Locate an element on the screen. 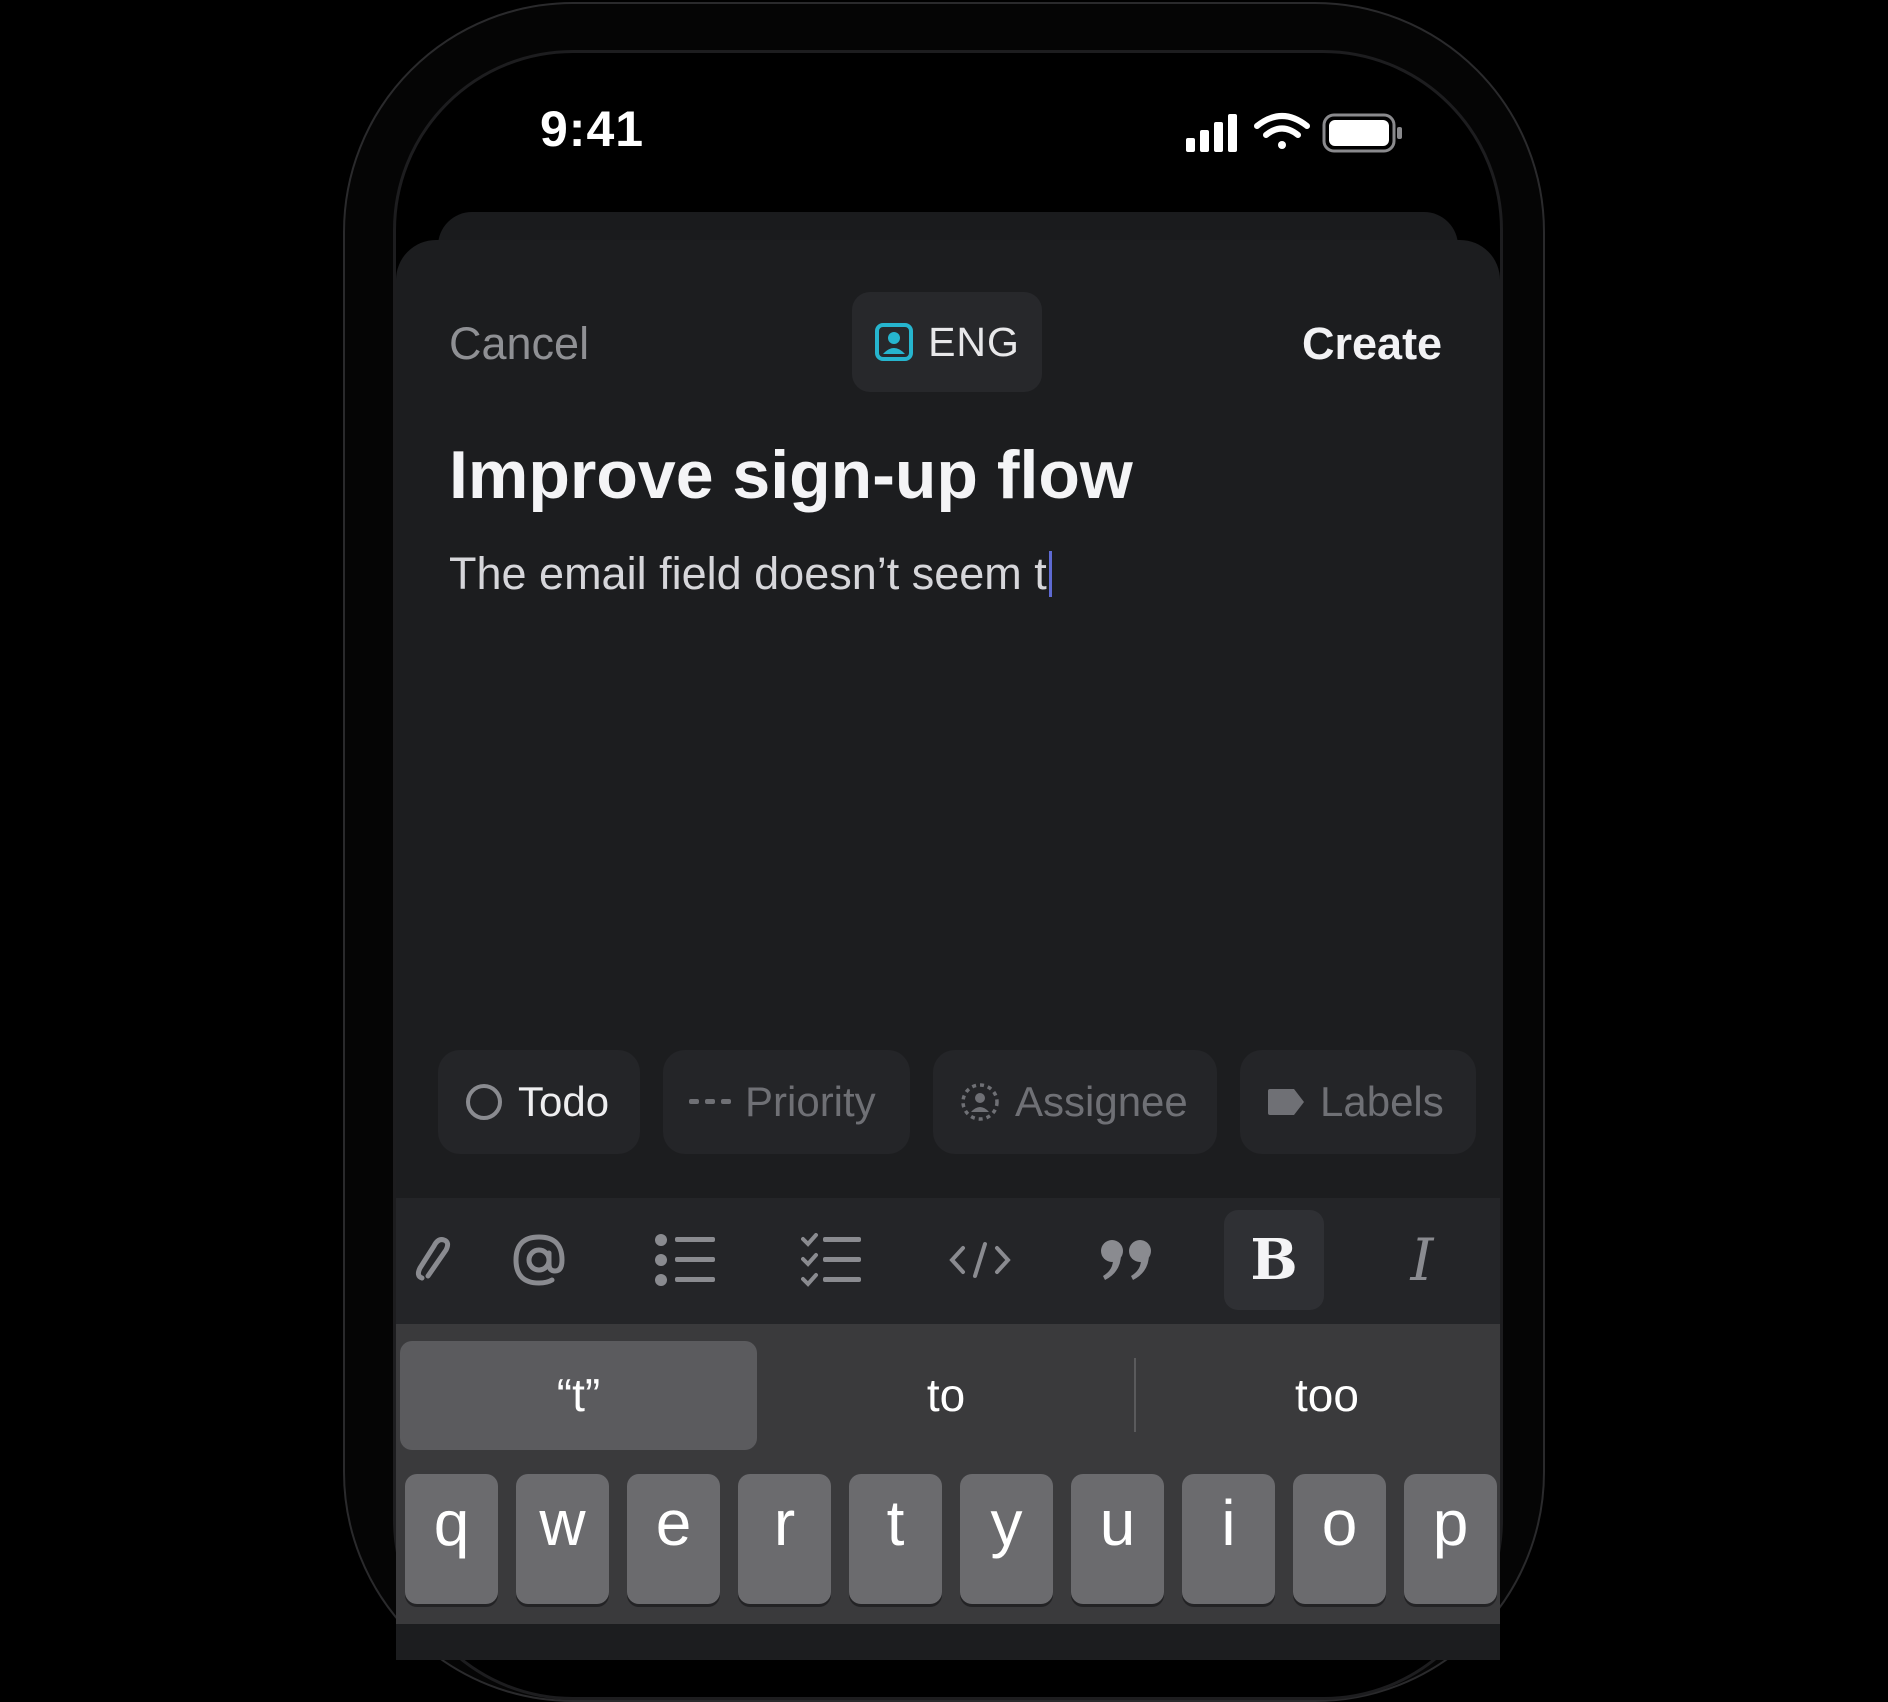 This screenshot has width=1888, height=1702. priority-chip: Priority is located at coordinates (786, 1102).